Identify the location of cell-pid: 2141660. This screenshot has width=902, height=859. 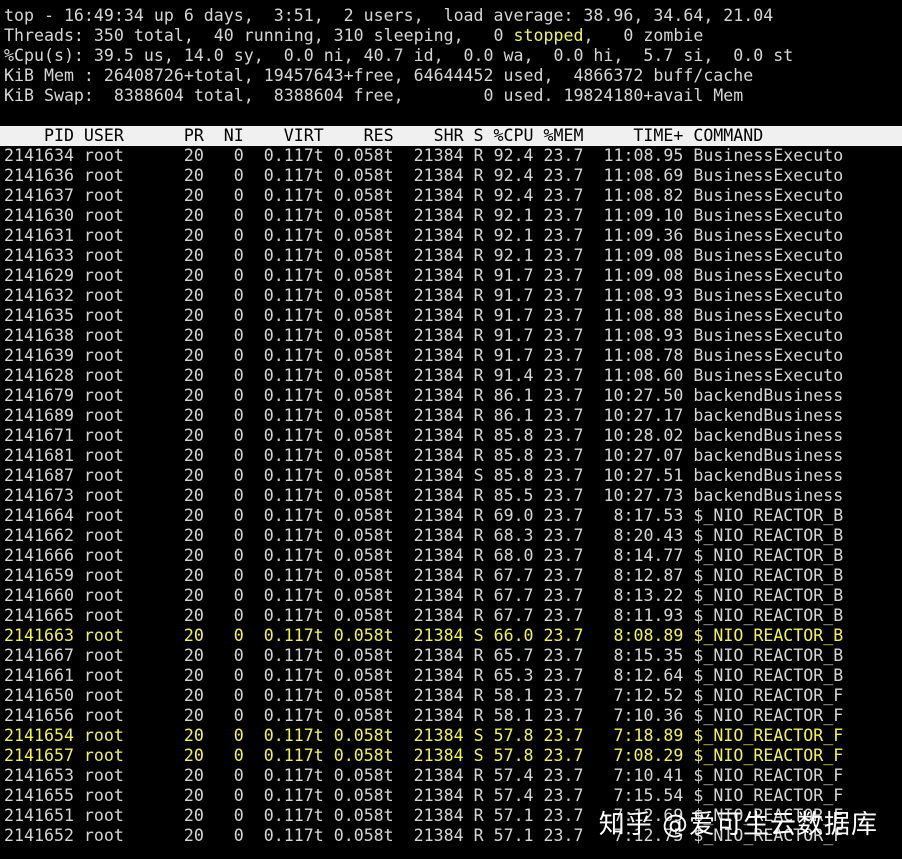
(39, 595).